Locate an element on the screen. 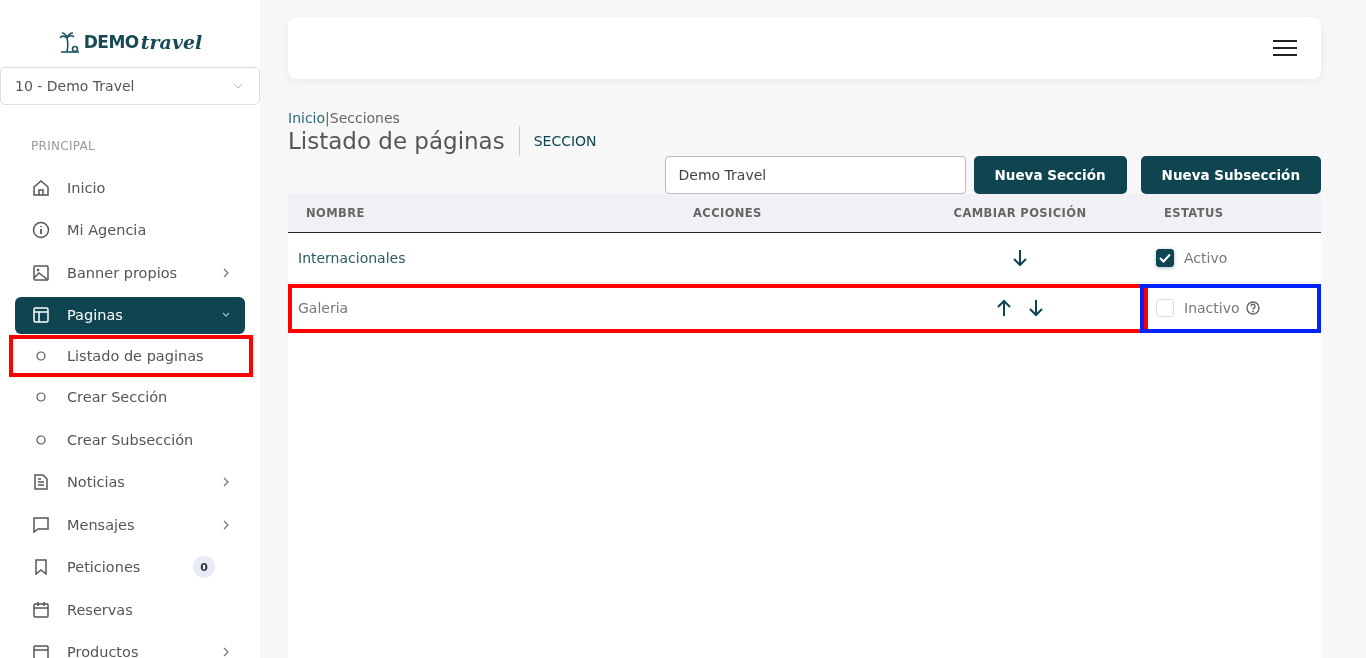 The width and height of the screenshot is (1366, 658). info-icon is located at coordinates (41, 230).